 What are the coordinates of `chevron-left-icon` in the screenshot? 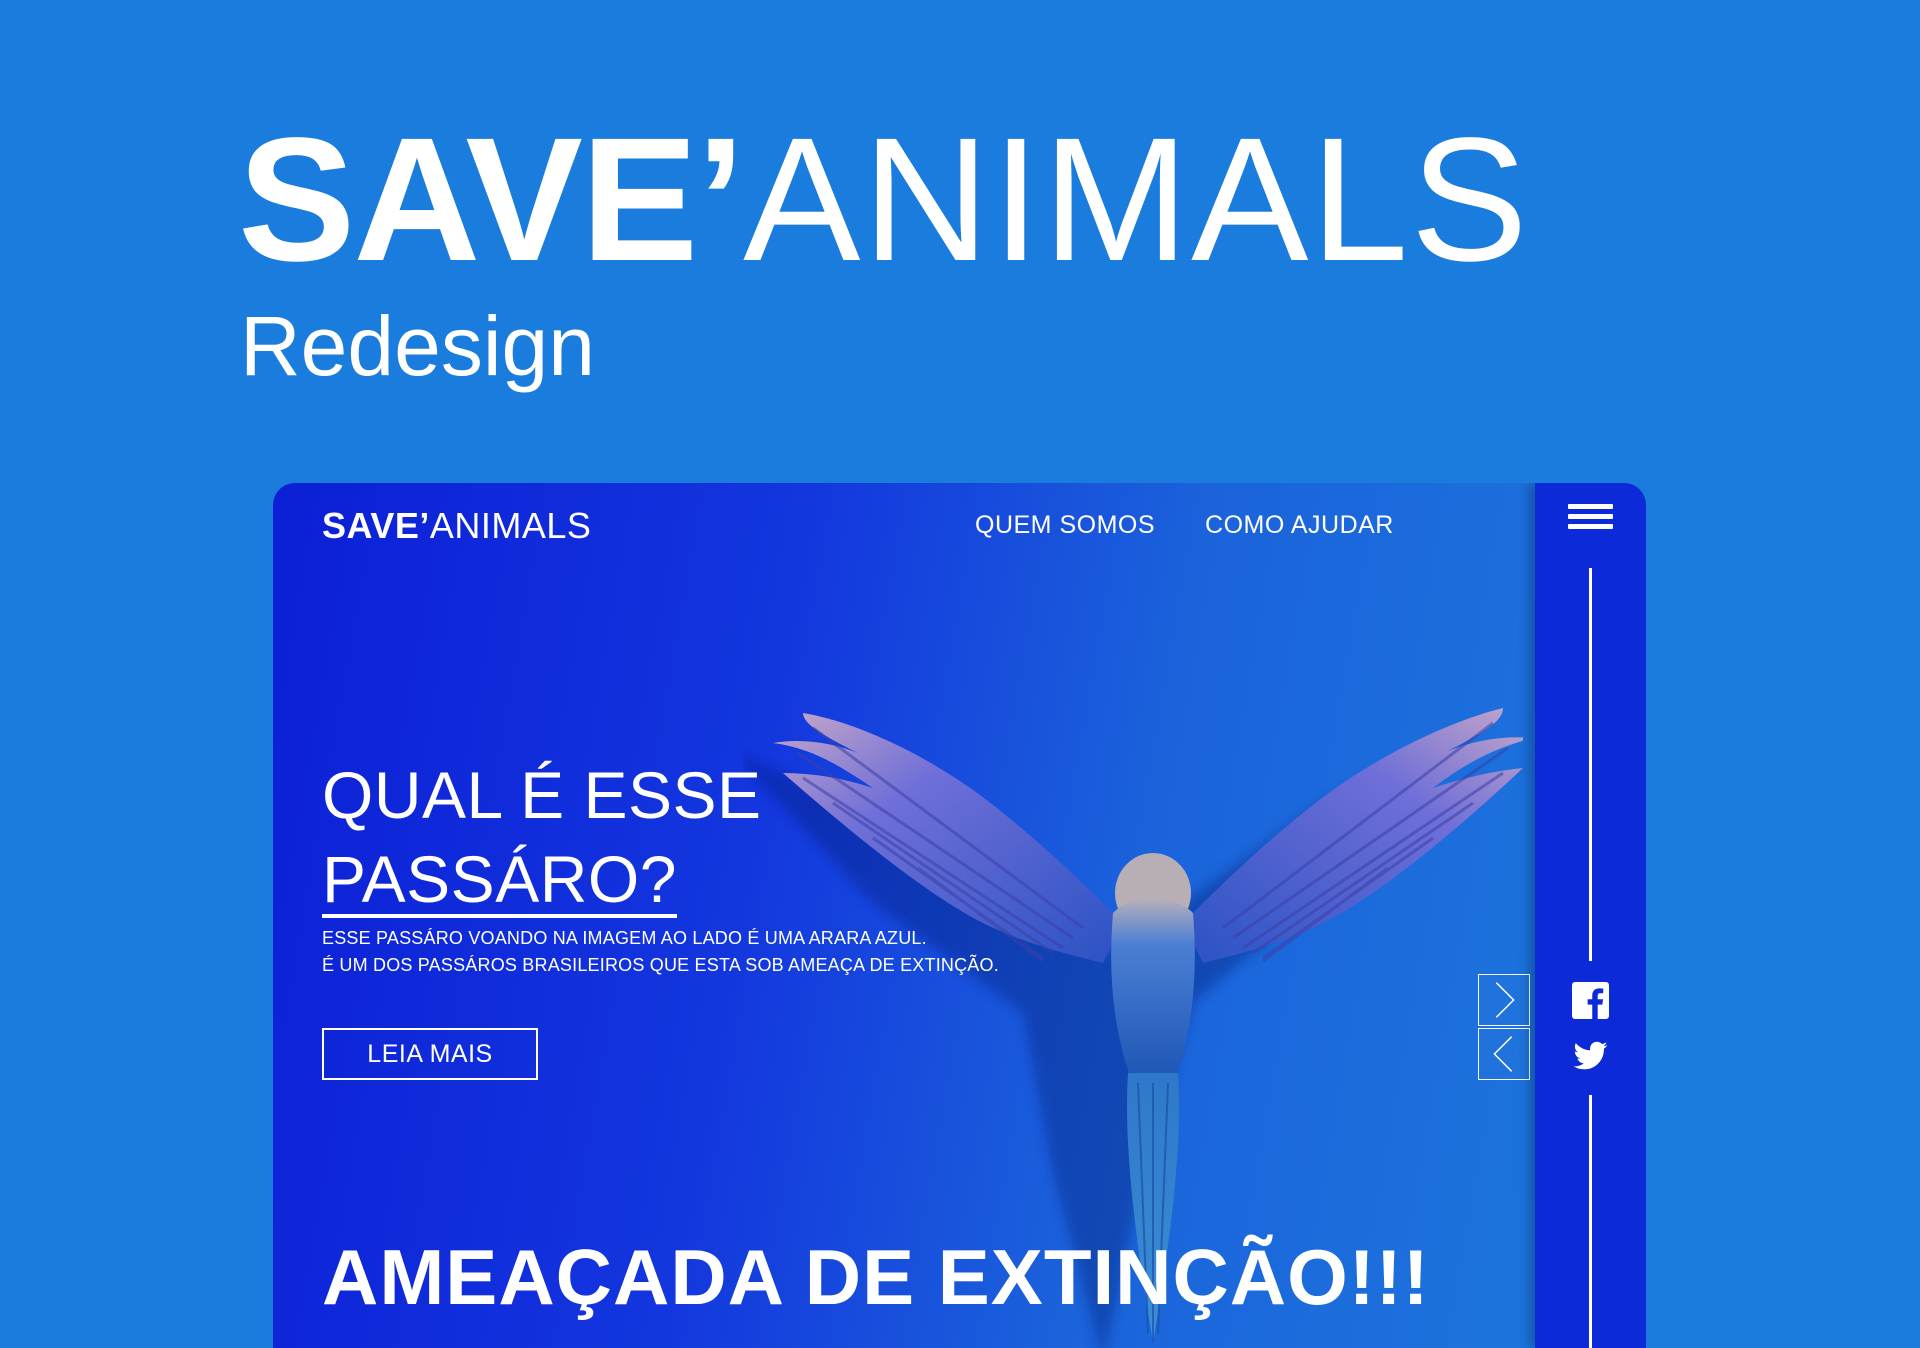 It's located at (1503, 1054).